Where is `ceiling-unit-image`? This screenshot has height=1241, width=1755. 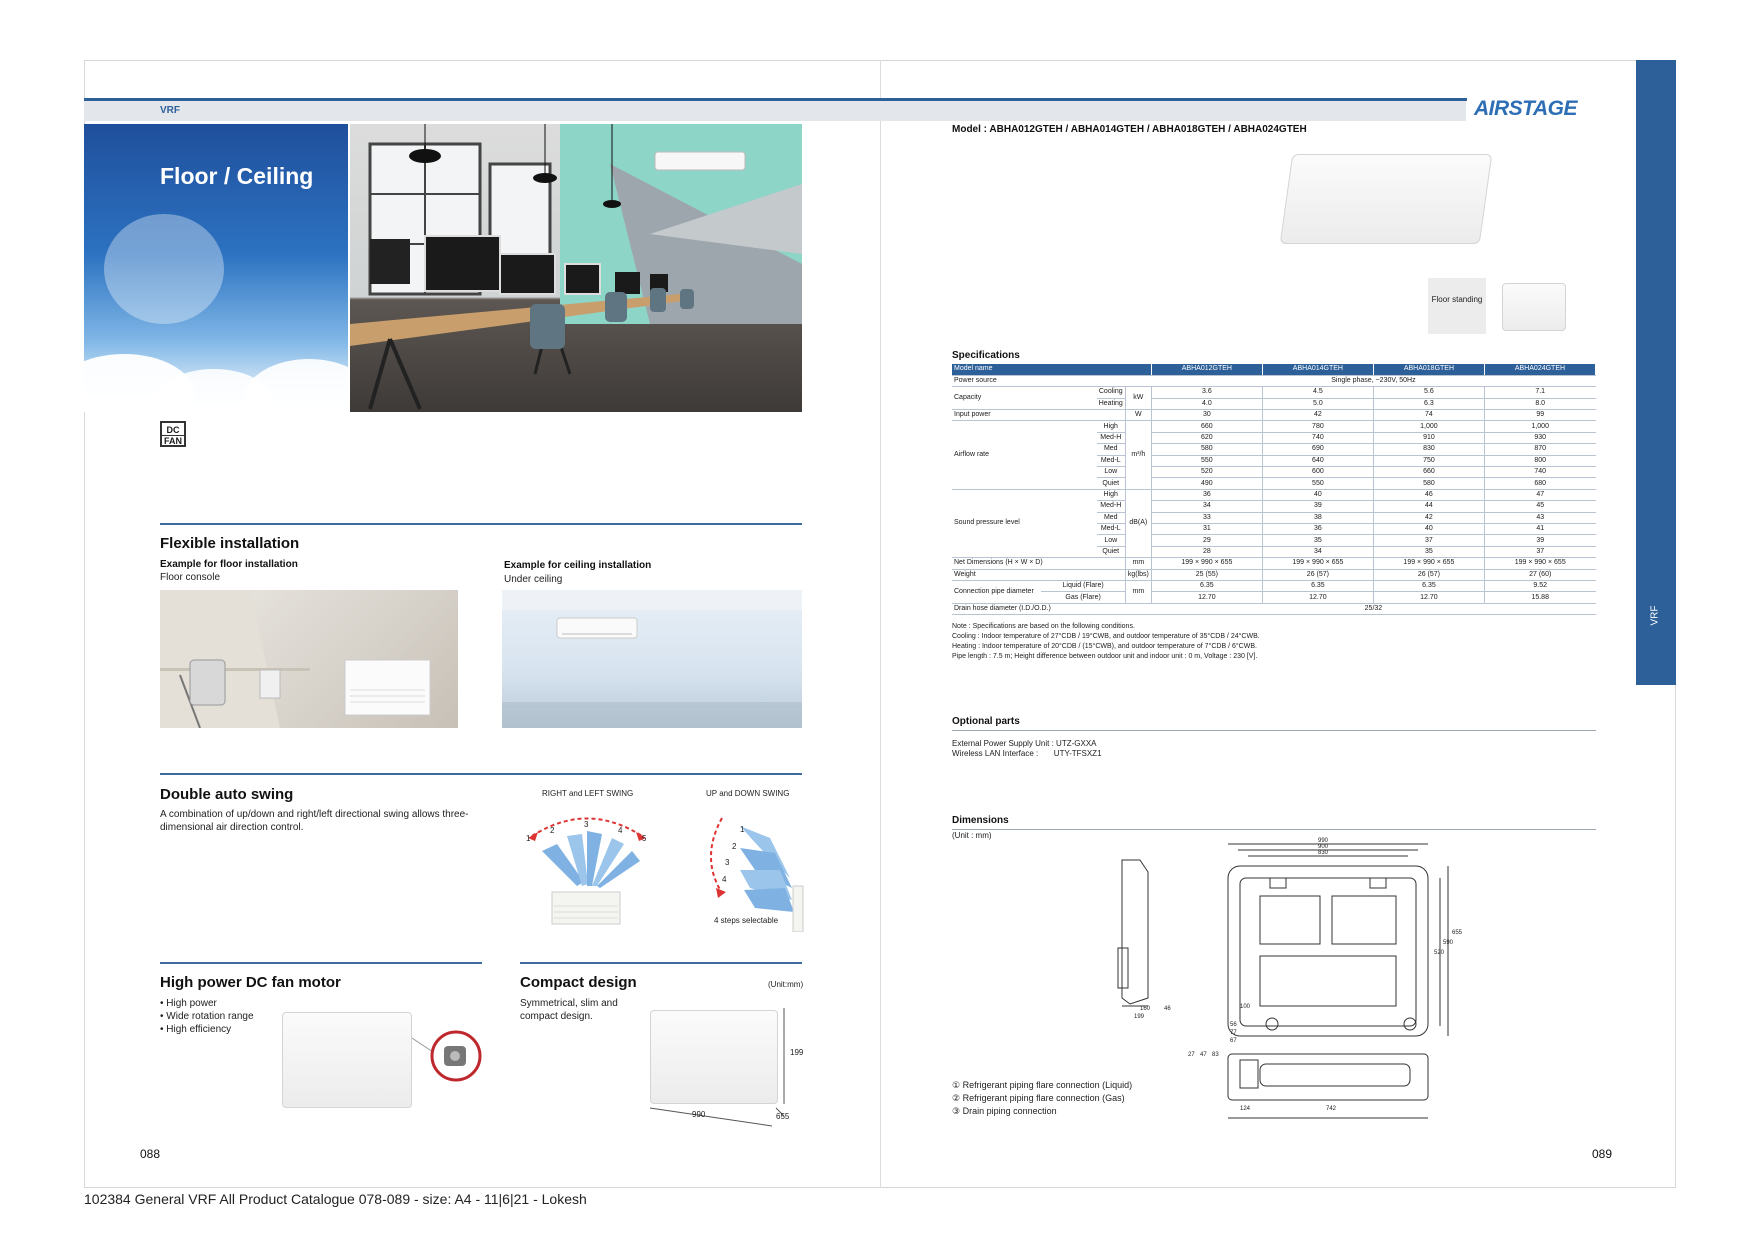 ceiling-unit-image is located at coordinates (1386, 199).